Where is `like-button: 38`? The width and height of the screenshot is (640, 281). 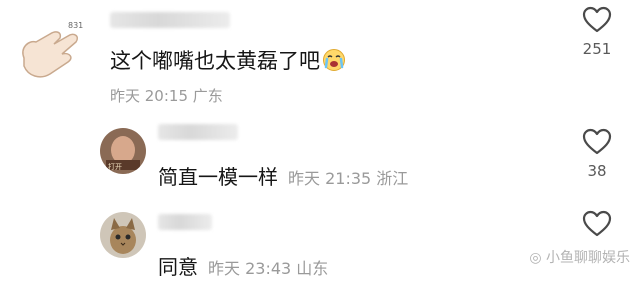
like-button: 38 is located at coordinates (597, 154).